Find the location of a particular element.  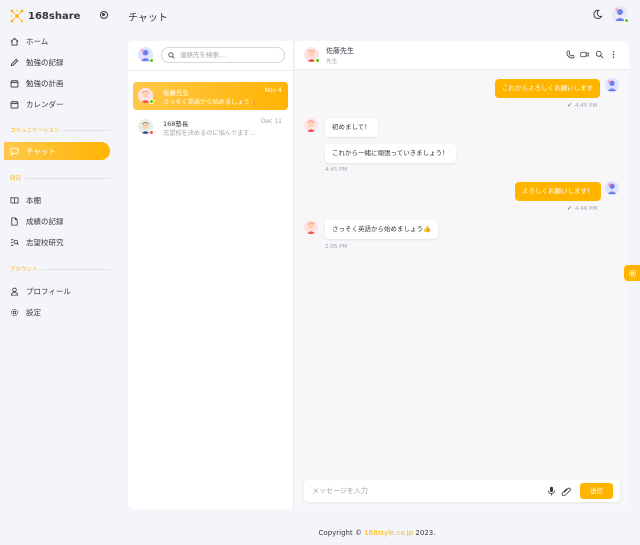

footer-suffix: 2023. is located at coordinates (424, 533).